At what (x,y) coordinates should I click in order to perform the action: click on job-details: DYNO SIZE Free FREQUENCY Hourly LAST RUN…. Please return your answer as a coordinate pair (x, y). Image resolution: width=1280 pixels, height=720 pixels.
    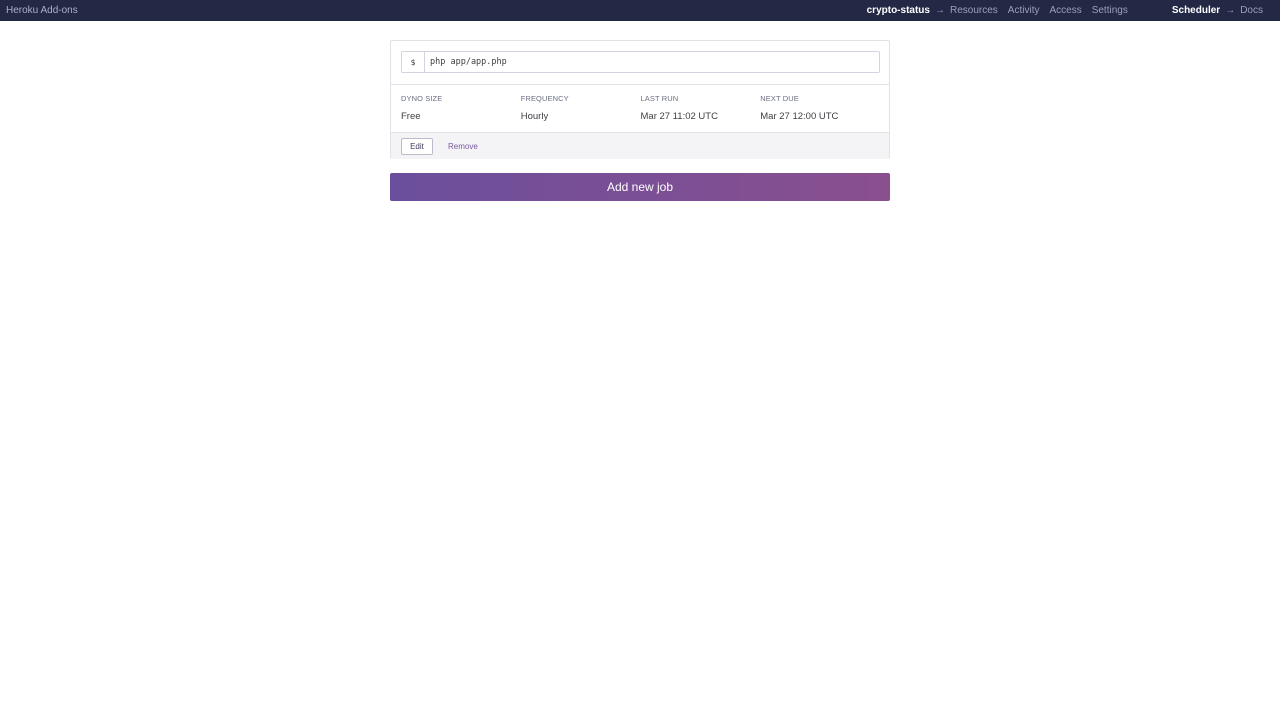
    Looking at the image, I should click on (640, 108).